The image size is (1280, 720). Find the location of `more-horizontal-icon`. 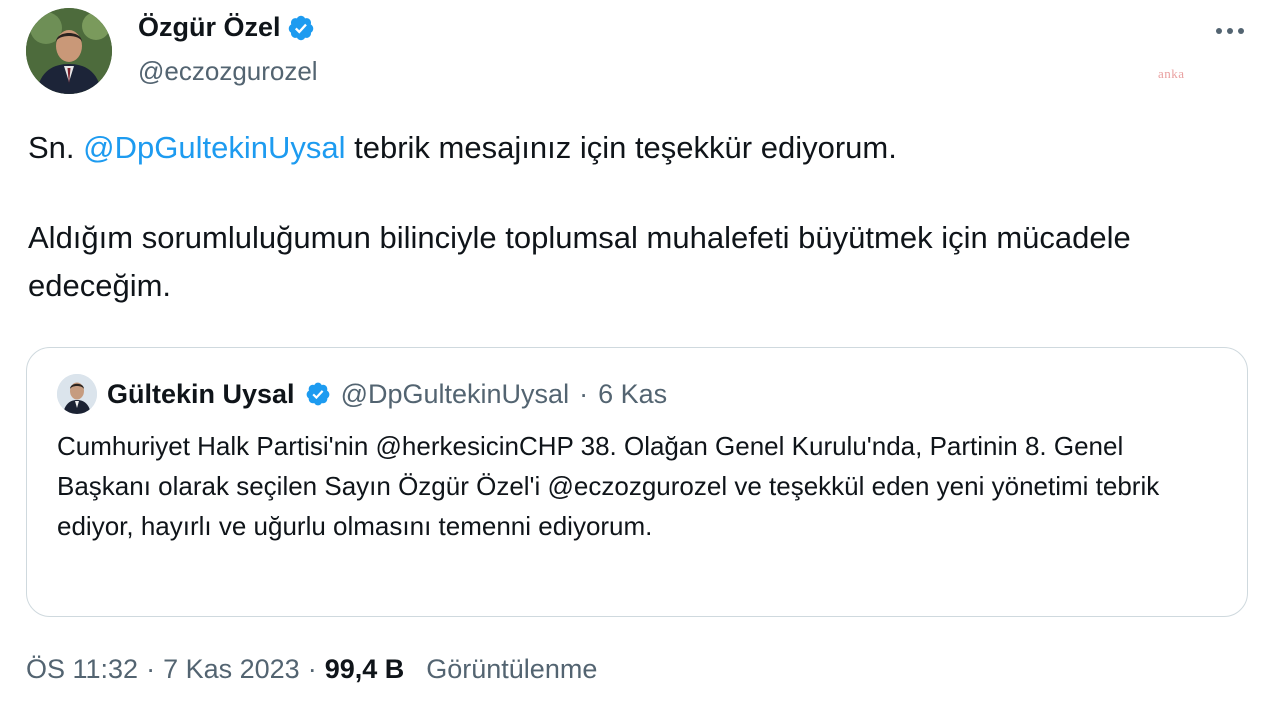

more-horizontal-icon is located at coordinates (1230, 31).